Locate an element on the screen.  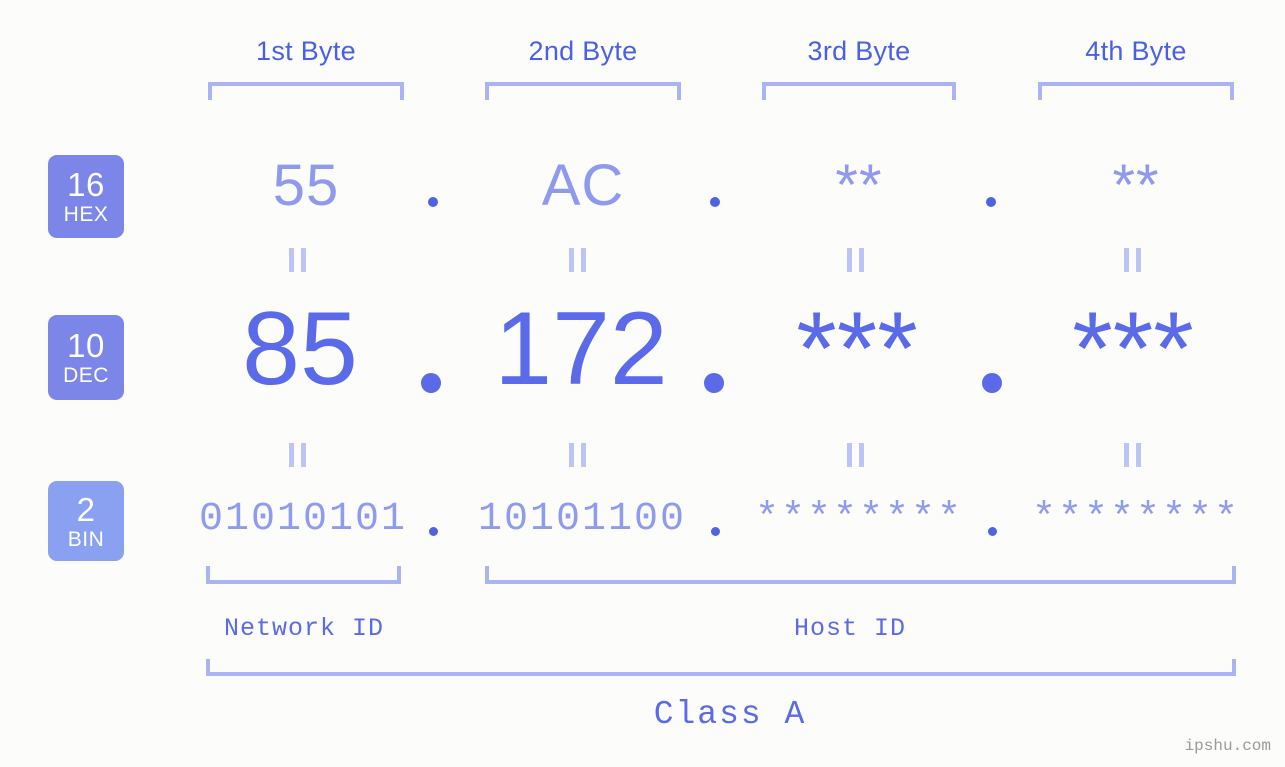
radix-badge-dec: 10 DEC is located at coordinates (86, 357).